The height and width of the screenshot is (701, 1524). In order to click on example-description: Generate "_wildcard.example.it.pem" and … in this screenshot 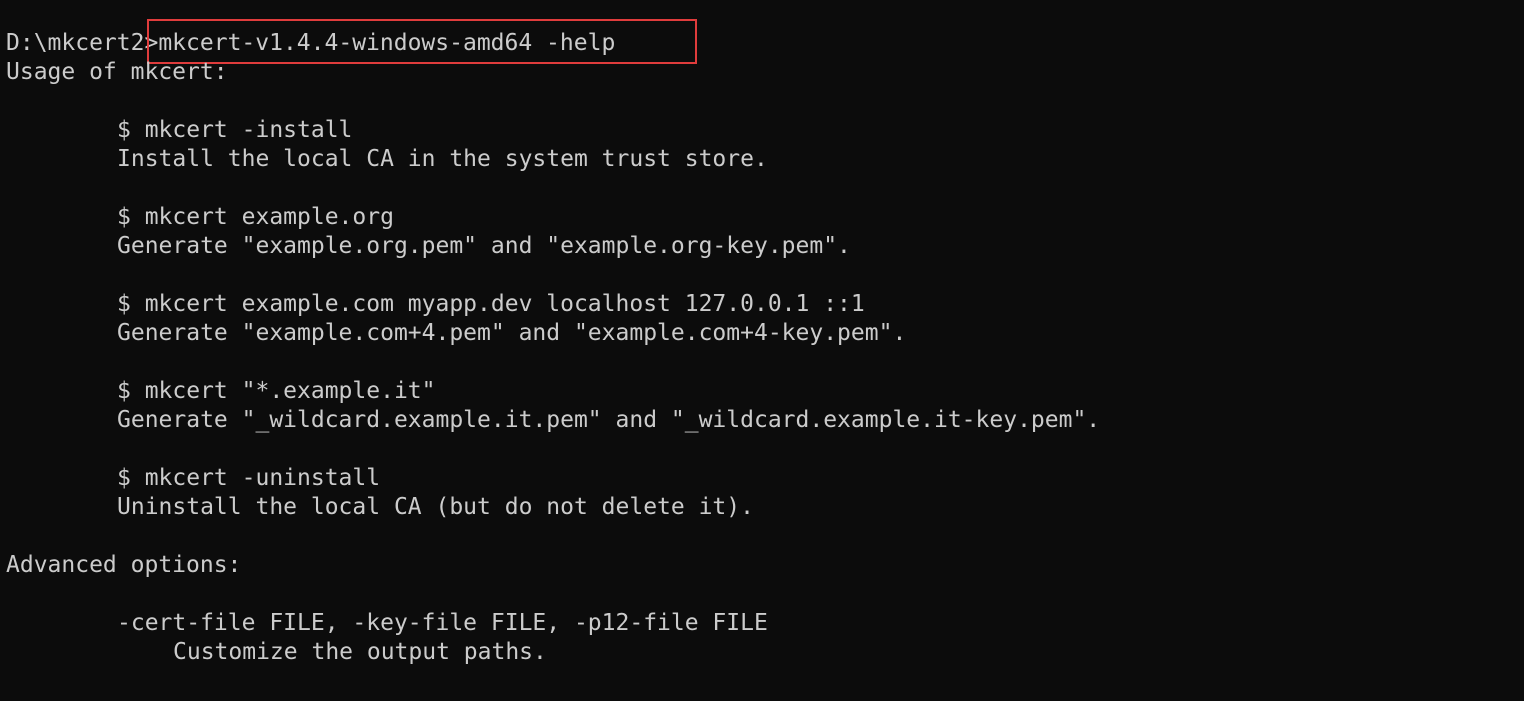, I will do `click(609, 420)`.